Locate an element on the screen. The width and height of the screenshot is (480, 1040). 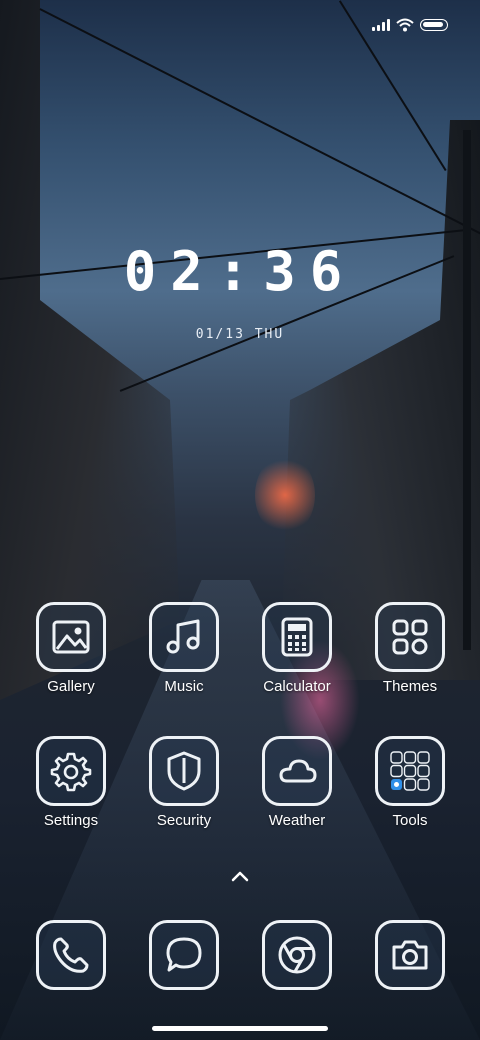
dock-messages is located at coordinates (184, 957).